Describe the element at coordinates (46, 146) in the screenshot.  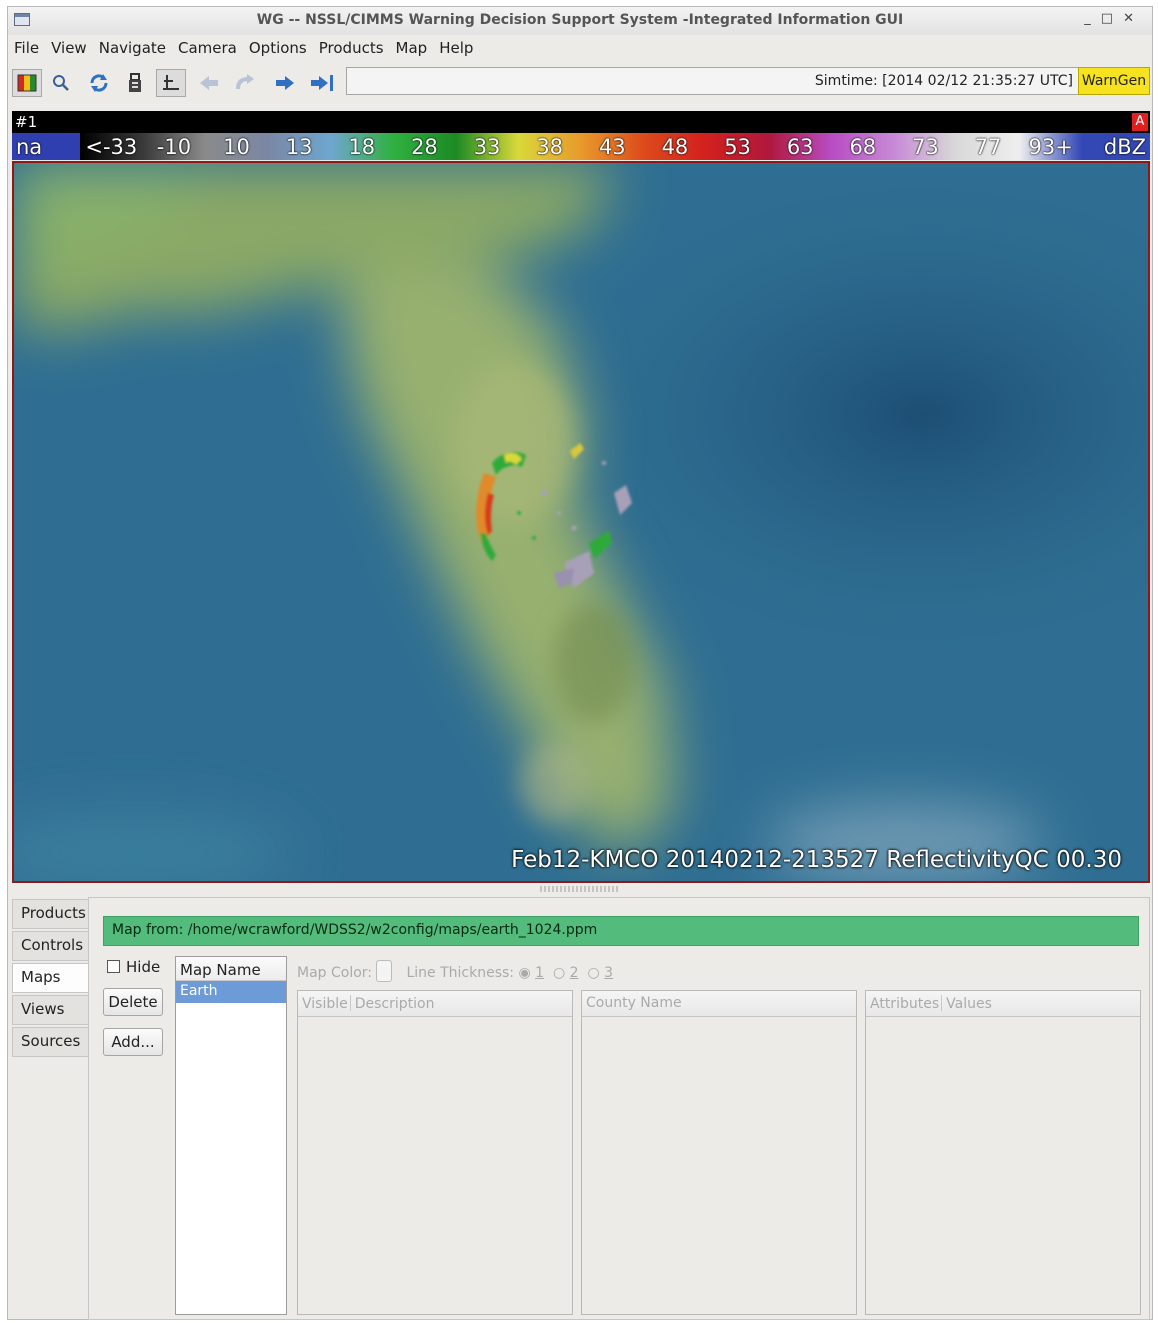
I see `colorbar-segment: na` at that location.